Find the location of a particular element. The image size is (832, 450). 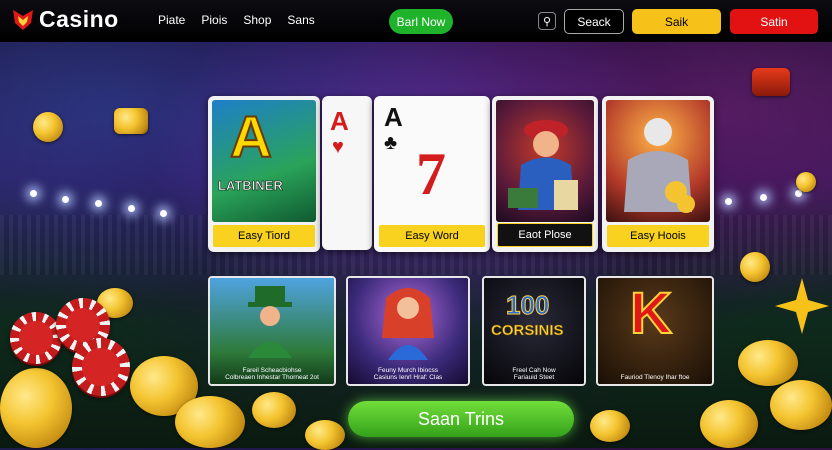

playing-card-back: A ♥ is located at coordinates (347, 173).